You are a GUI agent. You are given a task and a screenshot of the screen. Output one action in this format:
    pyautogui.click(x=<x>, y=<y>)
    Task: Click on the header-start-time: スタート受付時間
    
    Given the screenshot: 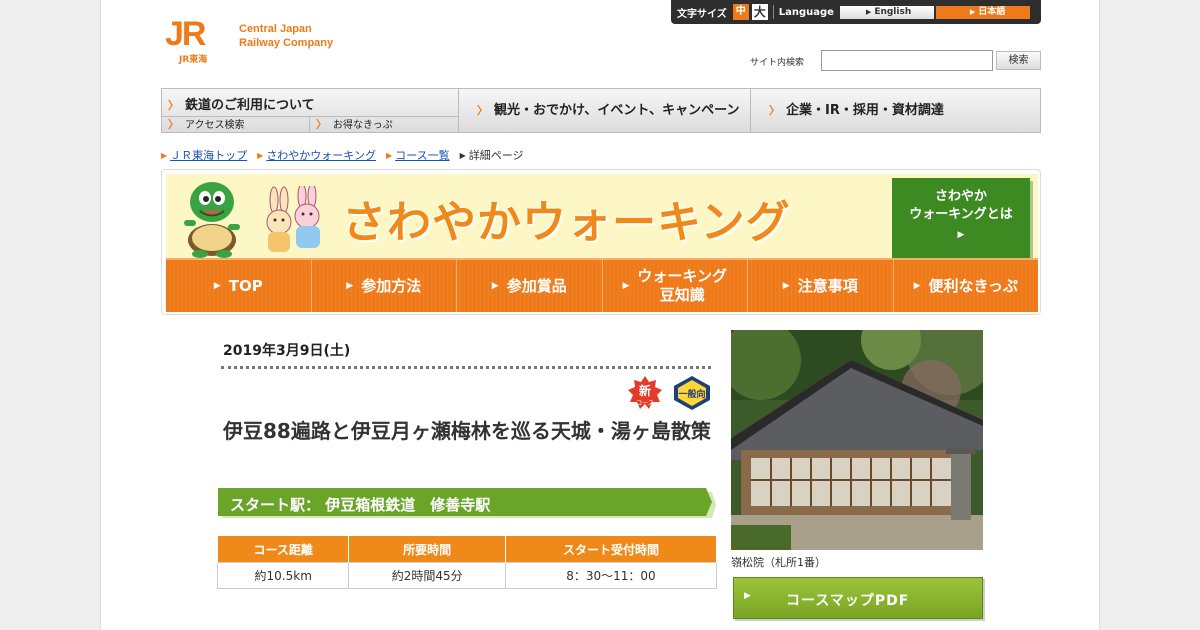 What is the action you would take?
    pyautogui.click(x=611, y=549)
    